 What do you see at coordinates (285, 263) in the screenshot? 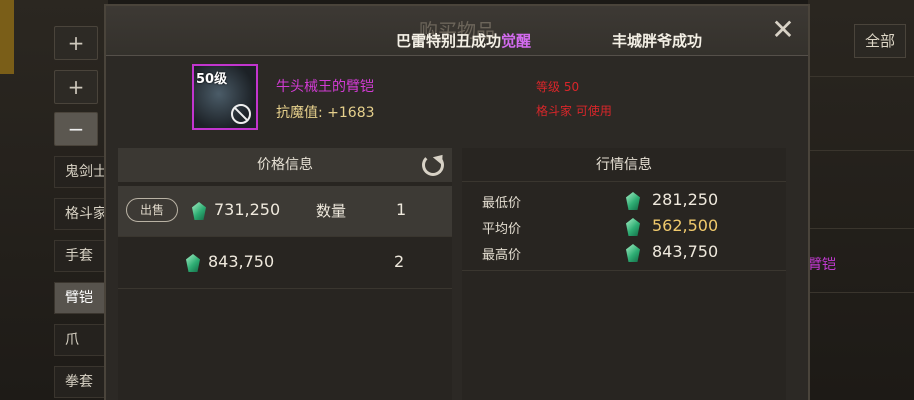
I see `listing-row: 843,750 2` at bounding box center [285, 263].